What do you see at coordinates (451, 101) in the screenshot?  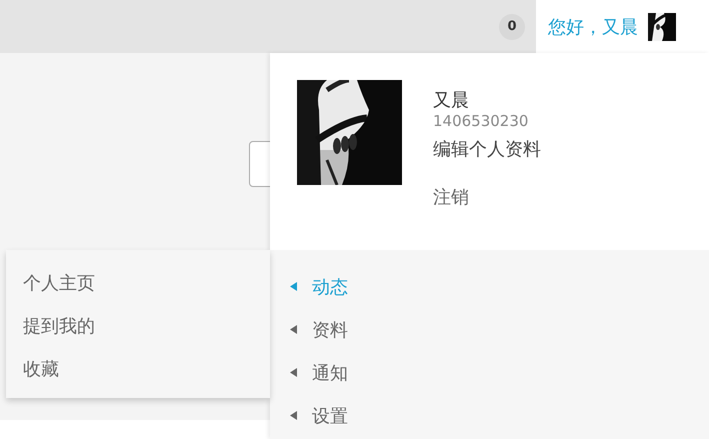 I see `user-name: 又晨` at bounding box center [451, 101].